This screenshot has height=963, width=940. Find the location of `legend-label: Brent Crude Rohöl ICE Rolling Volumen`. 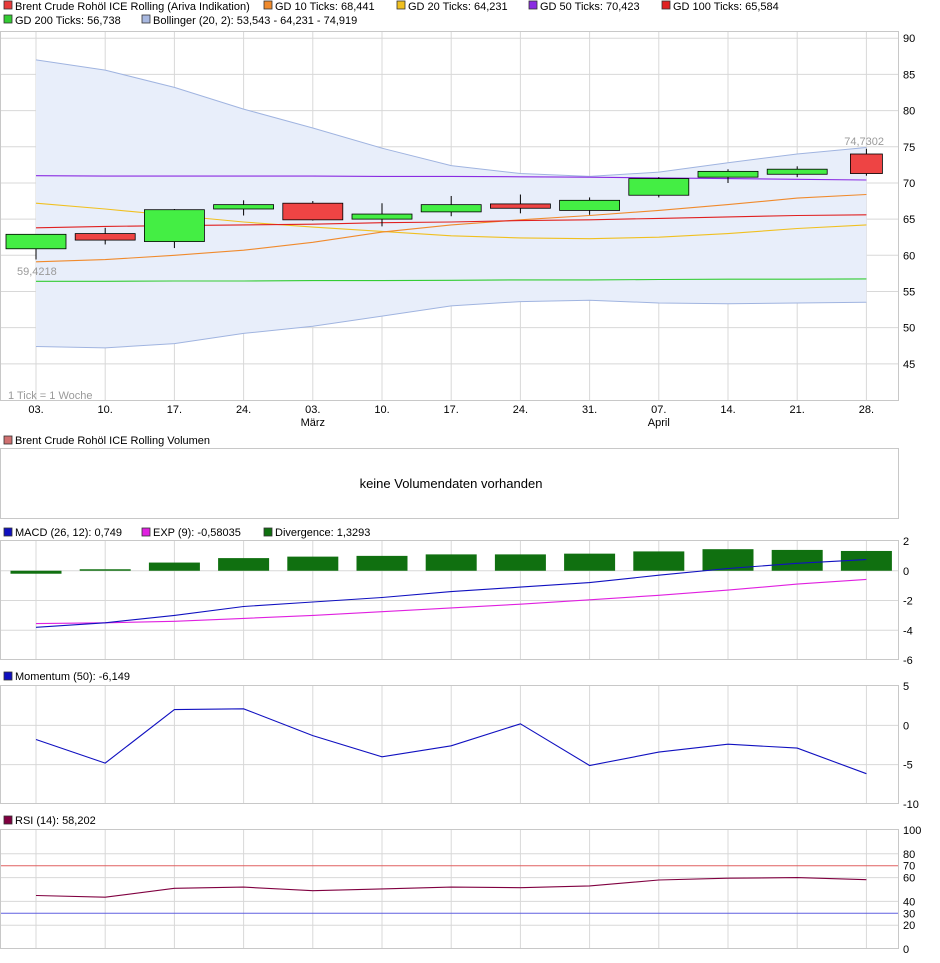

legend-label: Brent Crude Rohöl ICE Rolling Volumen is located at coordinates (112, 441).